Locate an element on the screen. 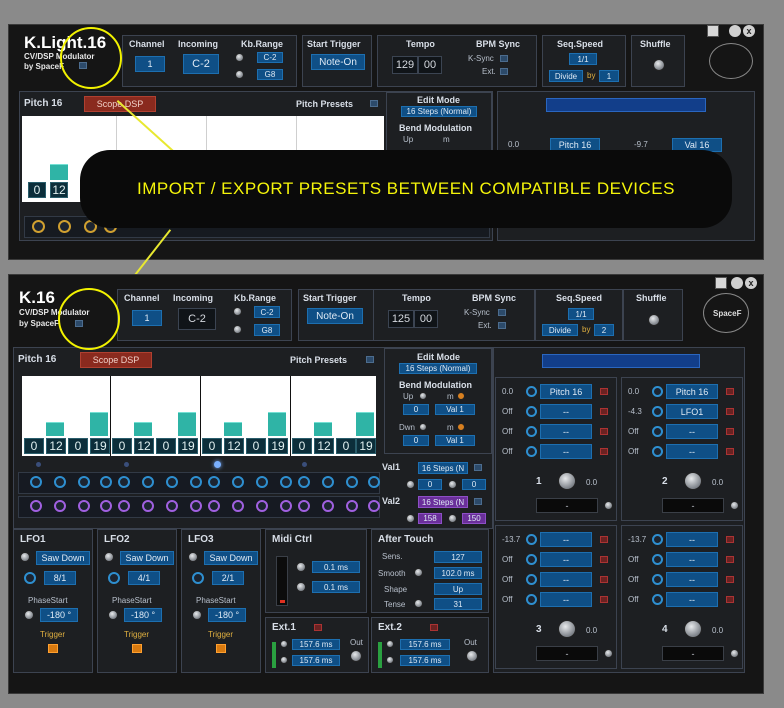 Image resolution: width=784 pixels, height=708 pixels. mod-destination: LFO1 is located at coordinates (692, 411).